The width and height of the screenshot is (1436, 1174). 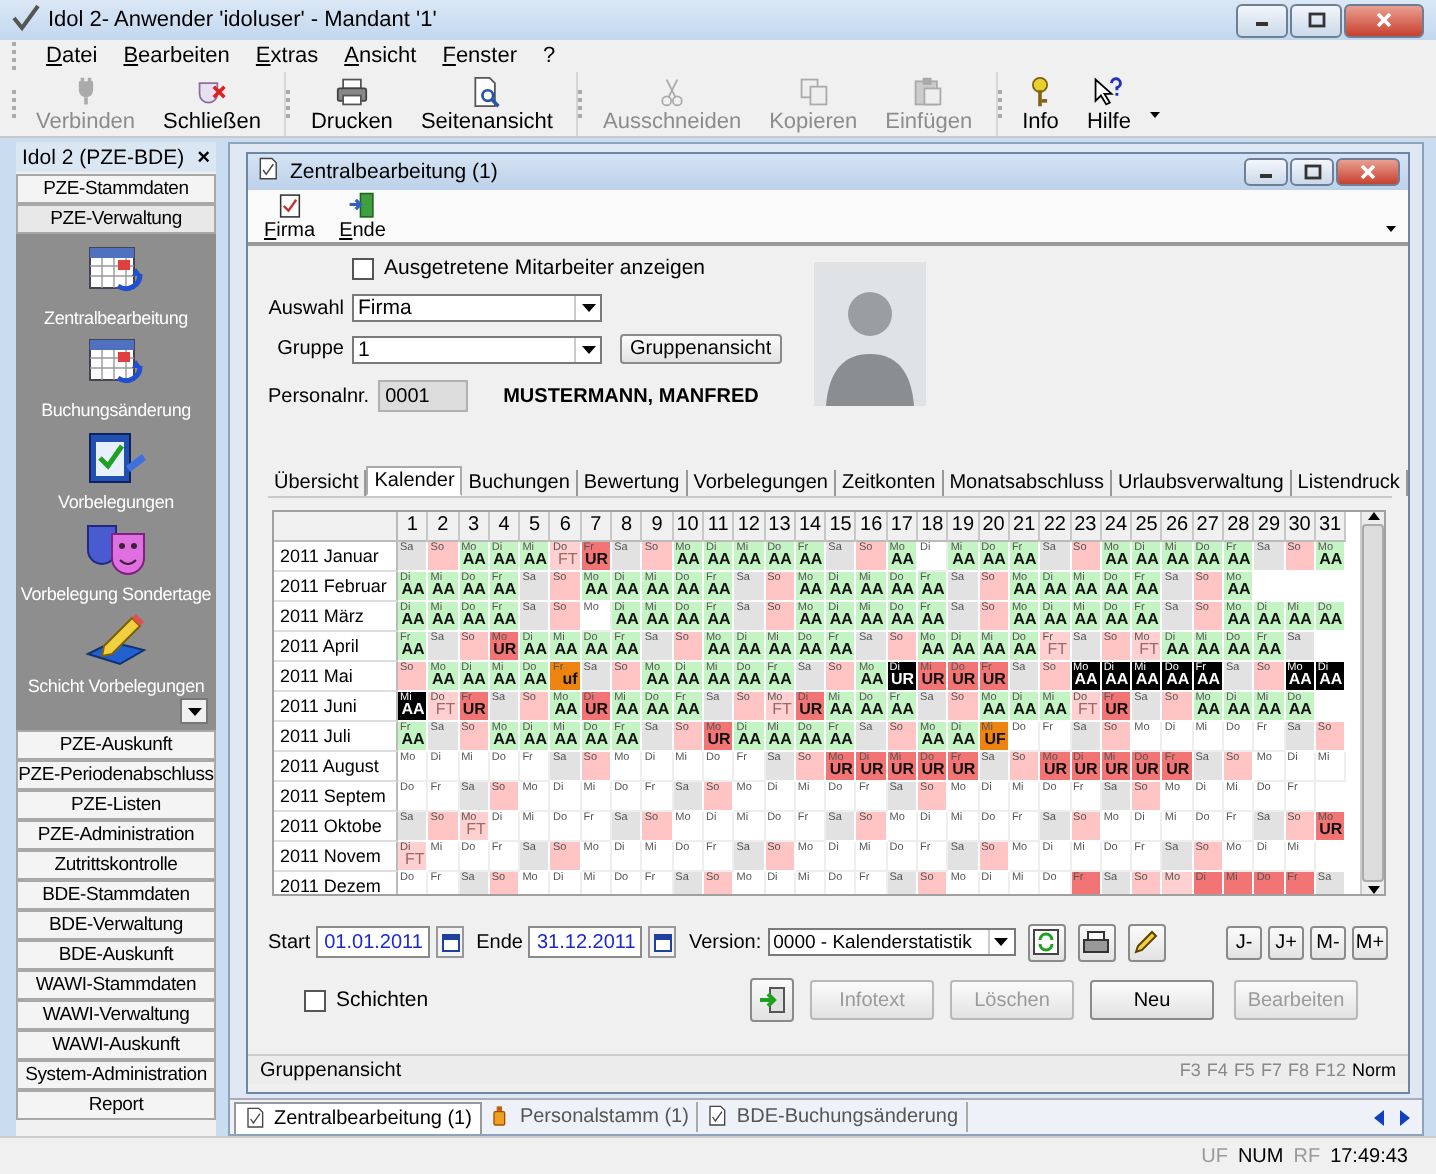 I want to click on sidebar-section-button: WAWI-Verwaltung, so click(x=116, y=1015).